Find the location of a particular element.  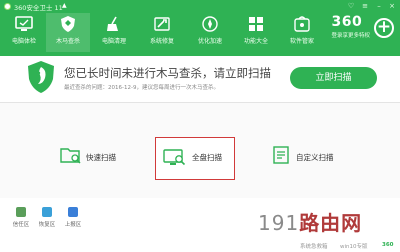

trust-zone-icon is located at coordinates (21, 212).